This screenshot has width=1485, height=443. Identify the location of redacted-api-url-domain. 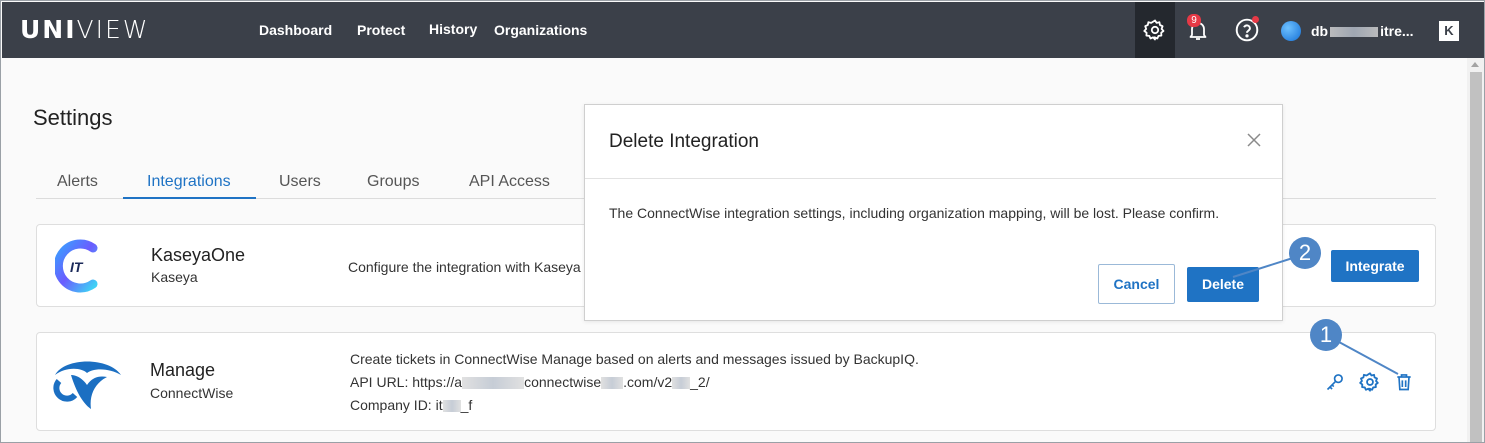
(612, 383).